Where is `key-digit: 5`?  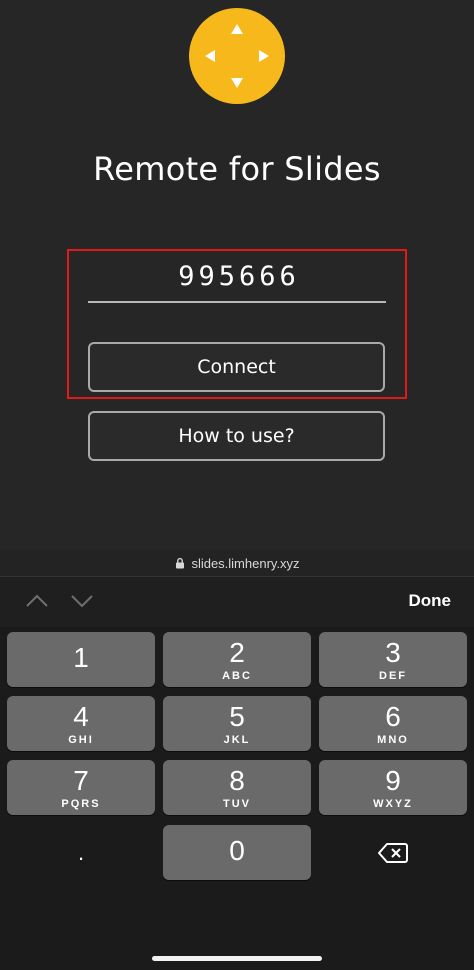
key-digit: 5 is located at coordinates (237, 716).